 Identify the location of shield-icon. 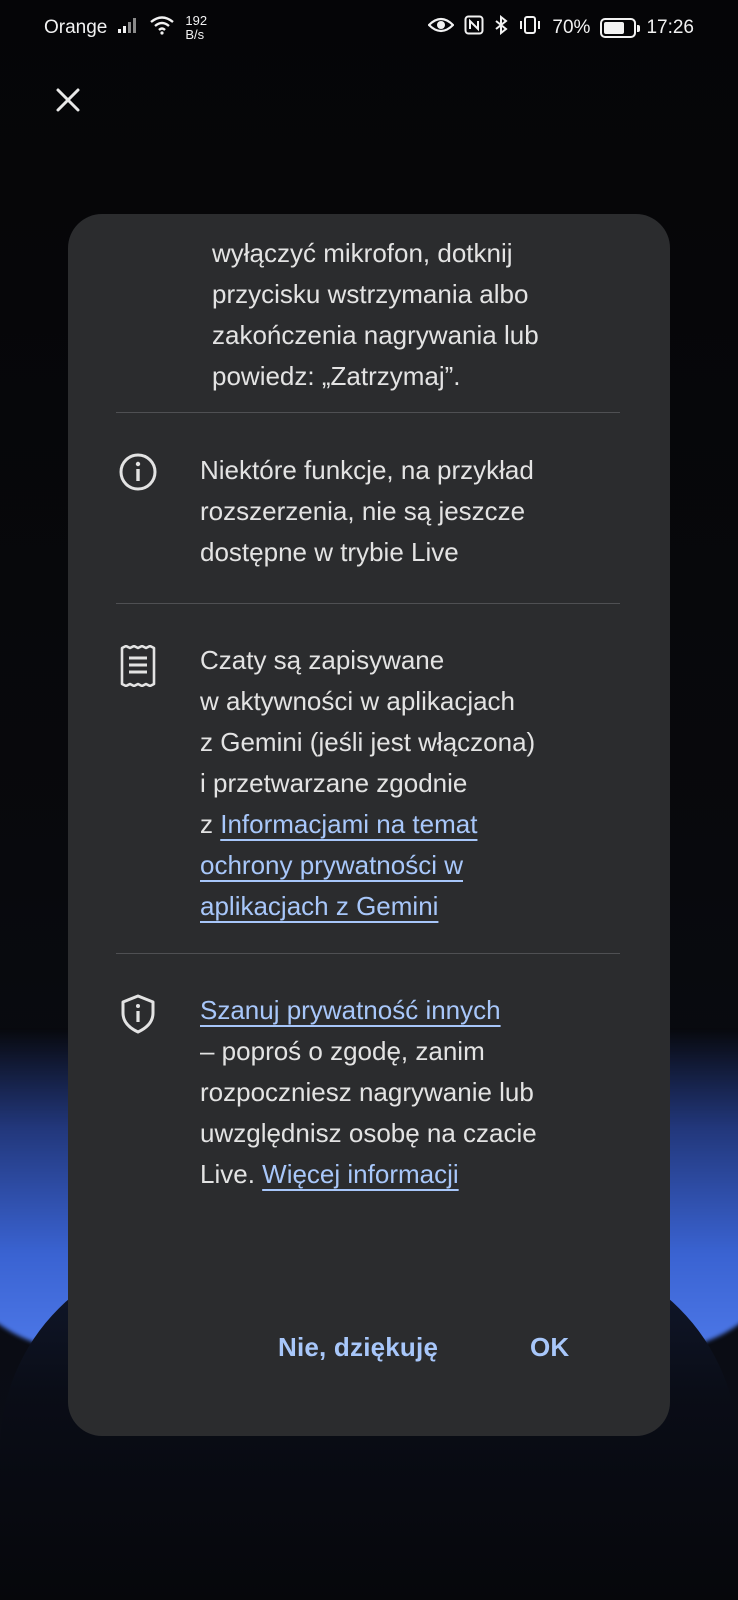
(138, 1014).